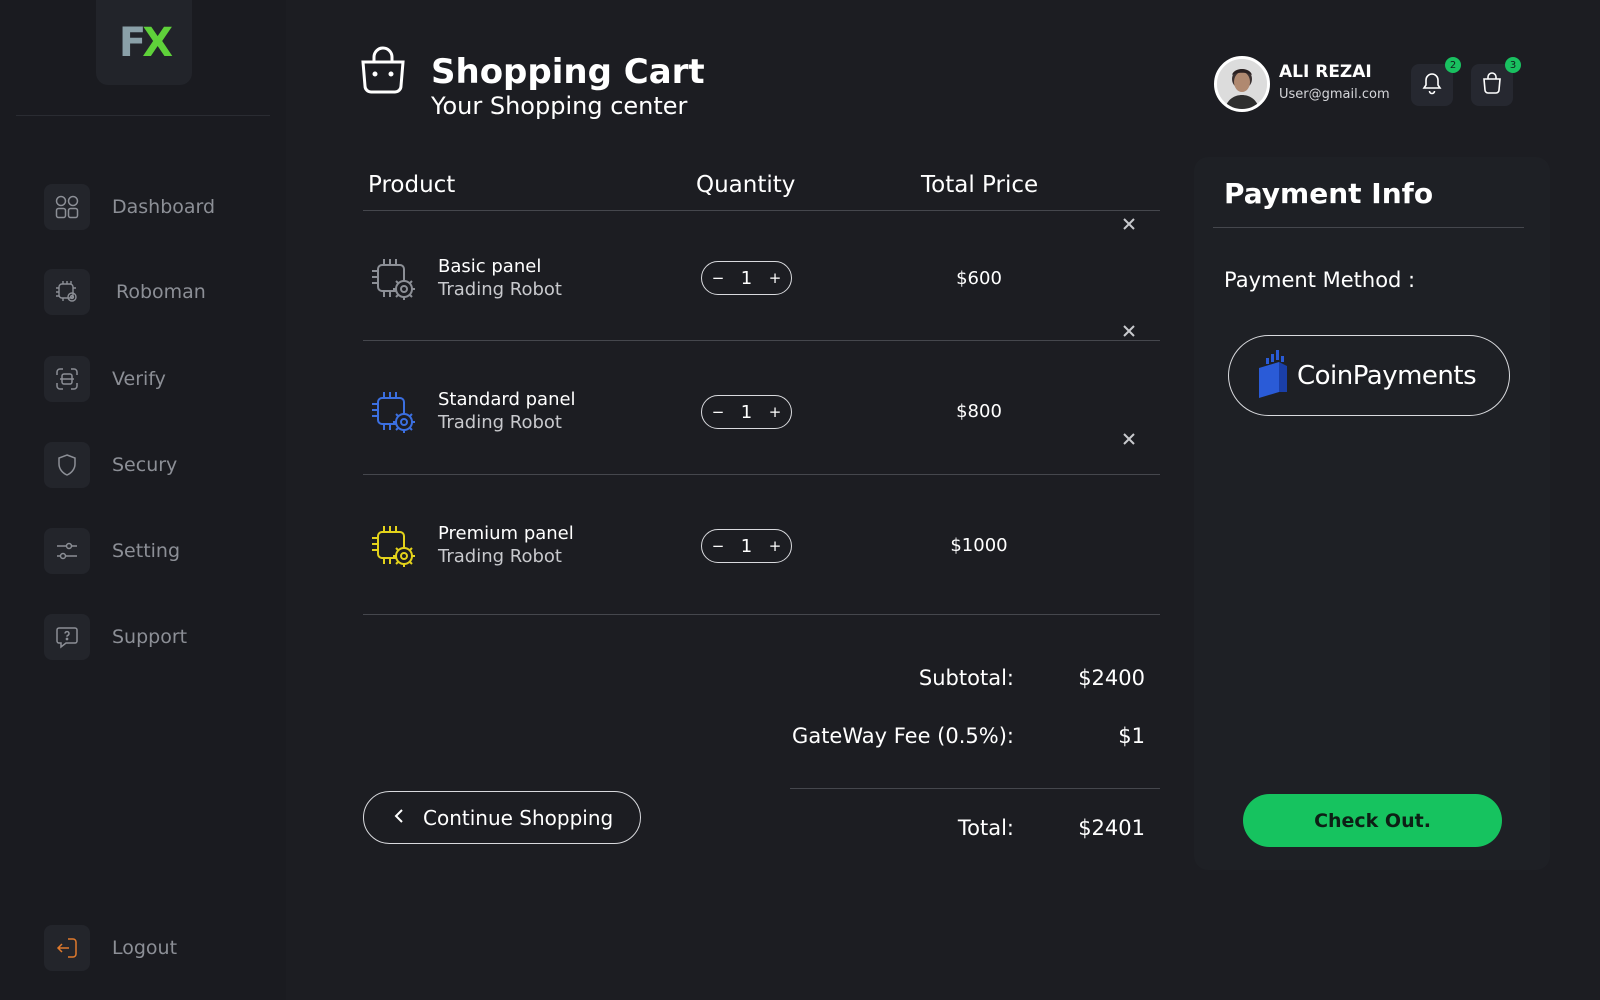 The width and height of the screenshot is (1600, 1000). I want to click on cart-badge: 3, so click(1513, 65).